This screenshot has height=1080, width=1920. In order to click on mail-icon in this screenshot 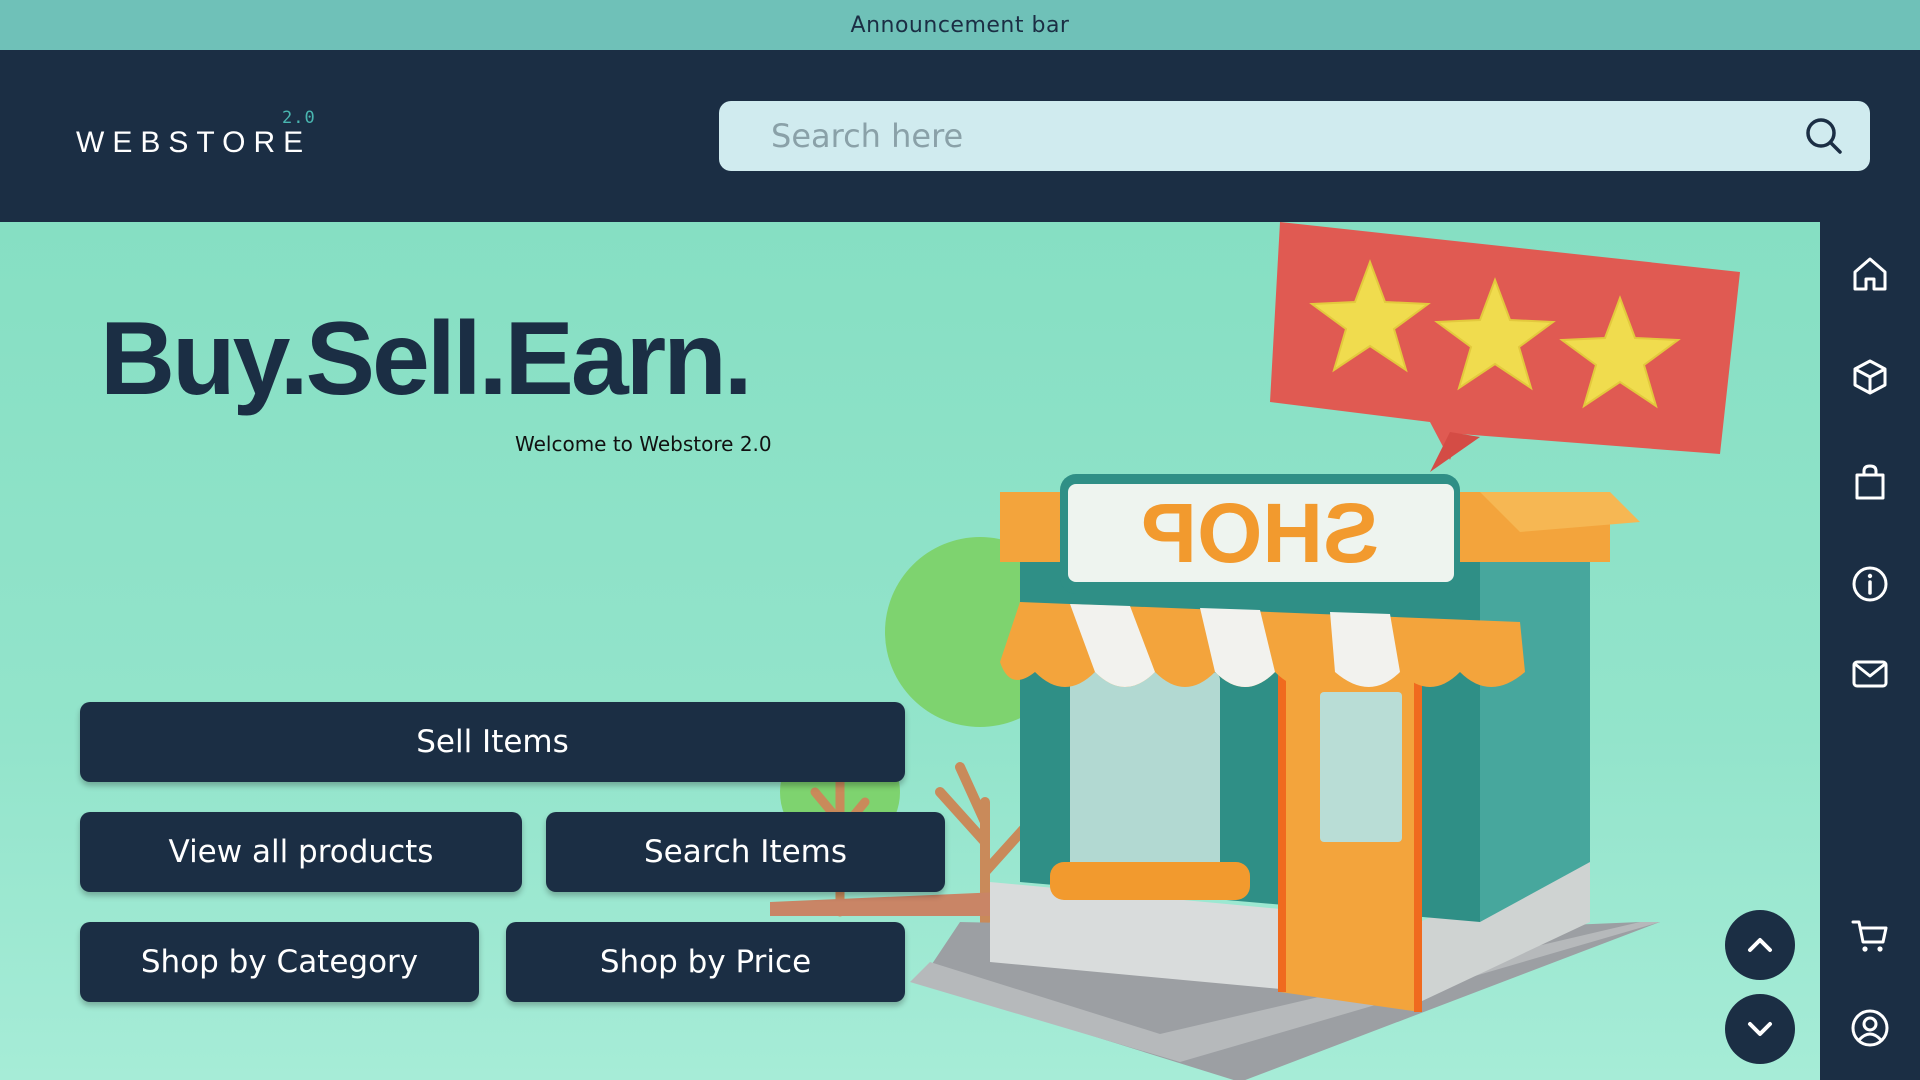, I will do `click(1870, 674)`.